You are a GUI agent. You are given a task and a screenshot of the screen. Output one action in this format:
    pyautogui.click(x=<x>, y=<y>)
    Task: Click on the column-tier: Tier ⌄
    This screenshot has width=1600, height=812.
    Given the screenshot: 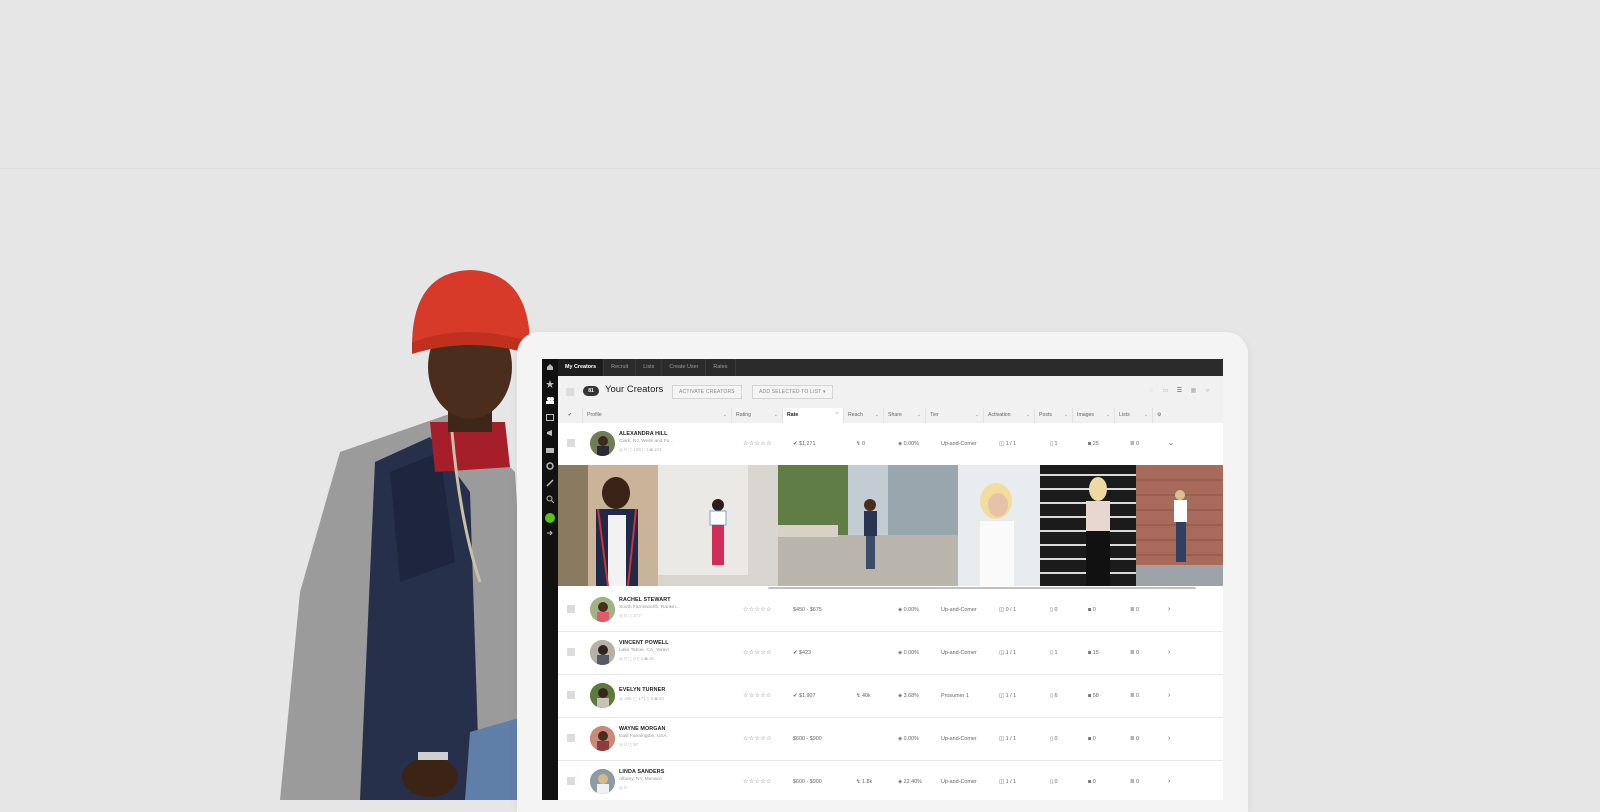 What is the action you would take?
    pyautogui.click(x=954, y=415)
    